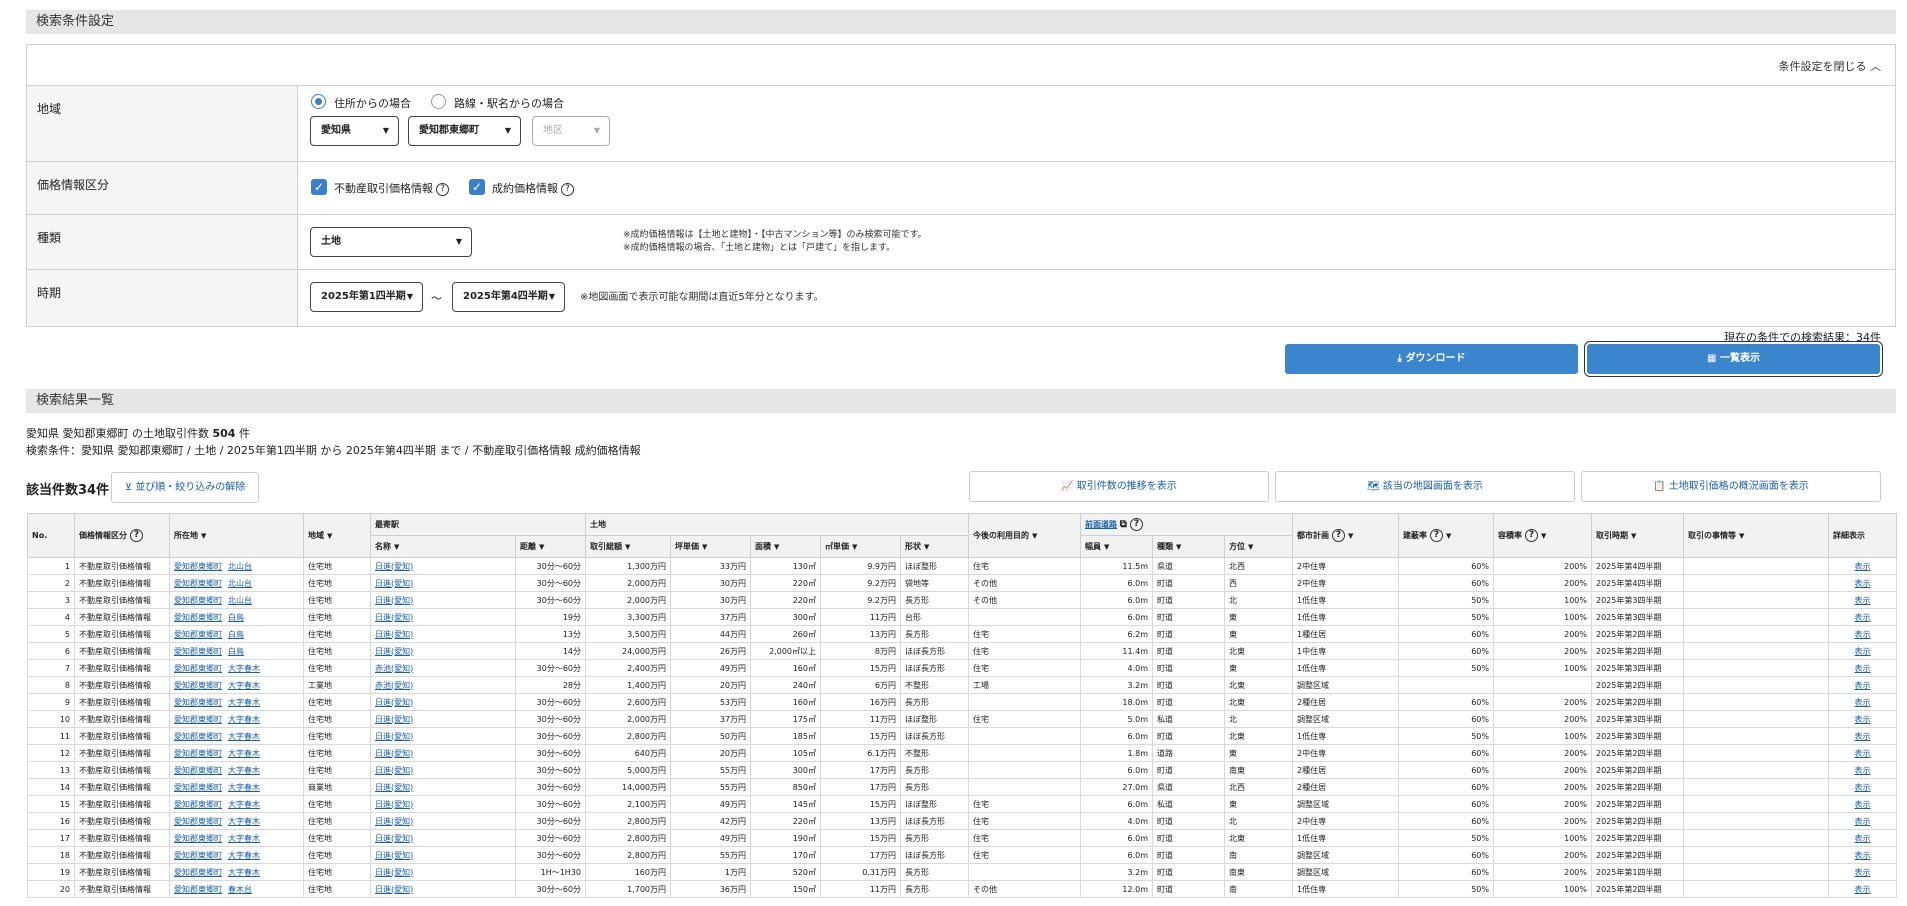  What do you see at coordinates (318, 101) in the screenshot?
I see `radio-address` at bounding box center [318, 101].